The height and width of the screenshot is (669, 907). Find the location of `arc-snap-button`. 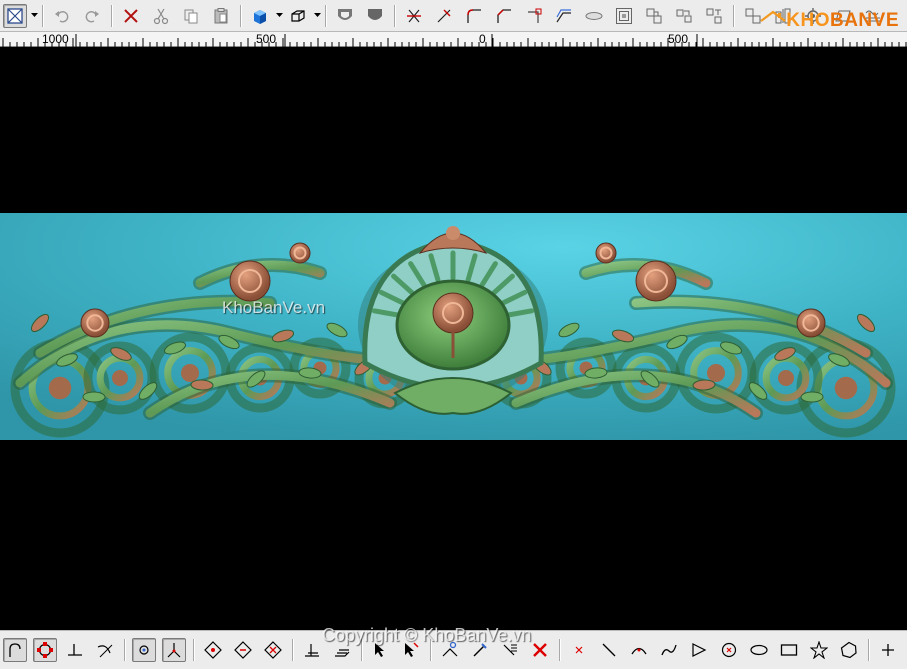

arc-snap-button is located at coordinates (15, 650).